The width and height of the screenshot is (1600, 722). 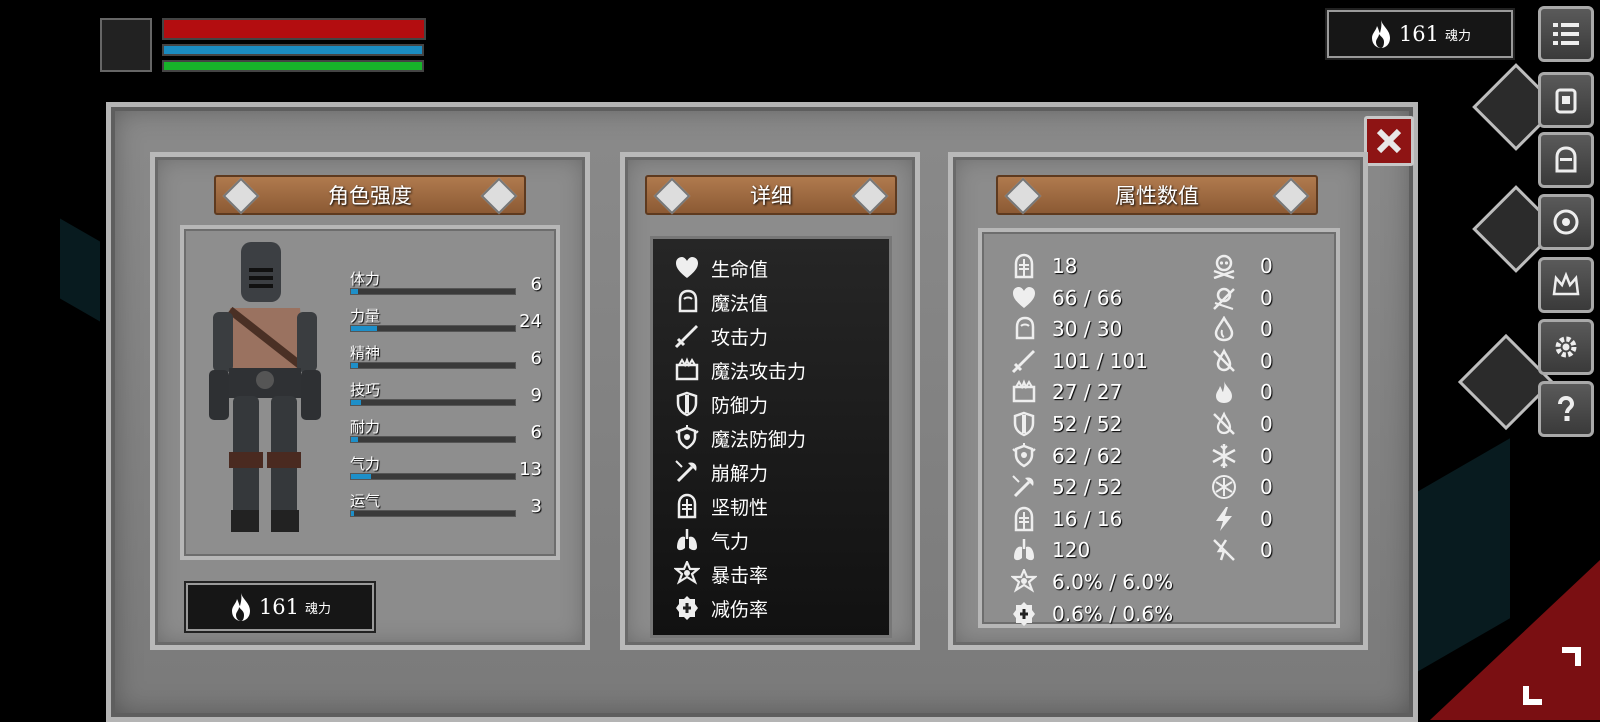 I want to click on main-menu-button, so click(x=1566, y=34).